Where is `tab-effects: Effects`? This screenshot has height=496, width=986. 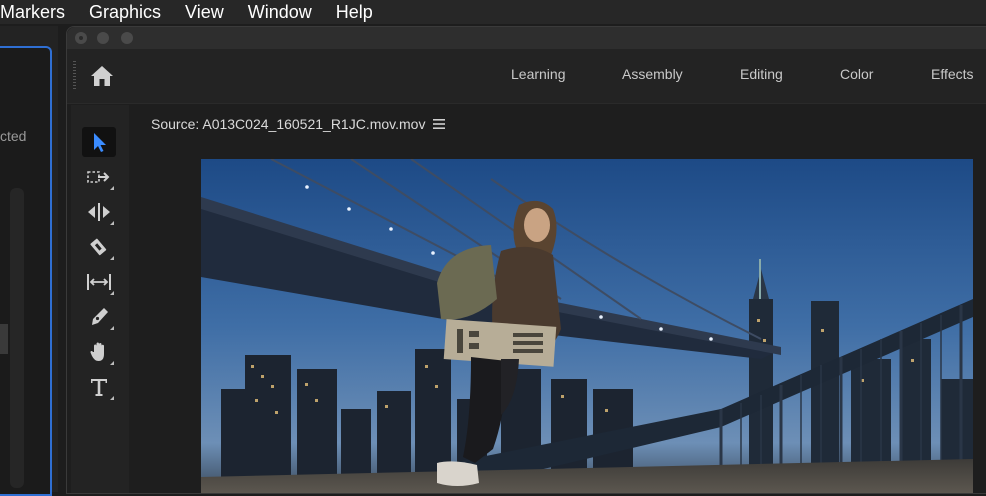 tab-effects: Effects is located at coordinates (952, 74).